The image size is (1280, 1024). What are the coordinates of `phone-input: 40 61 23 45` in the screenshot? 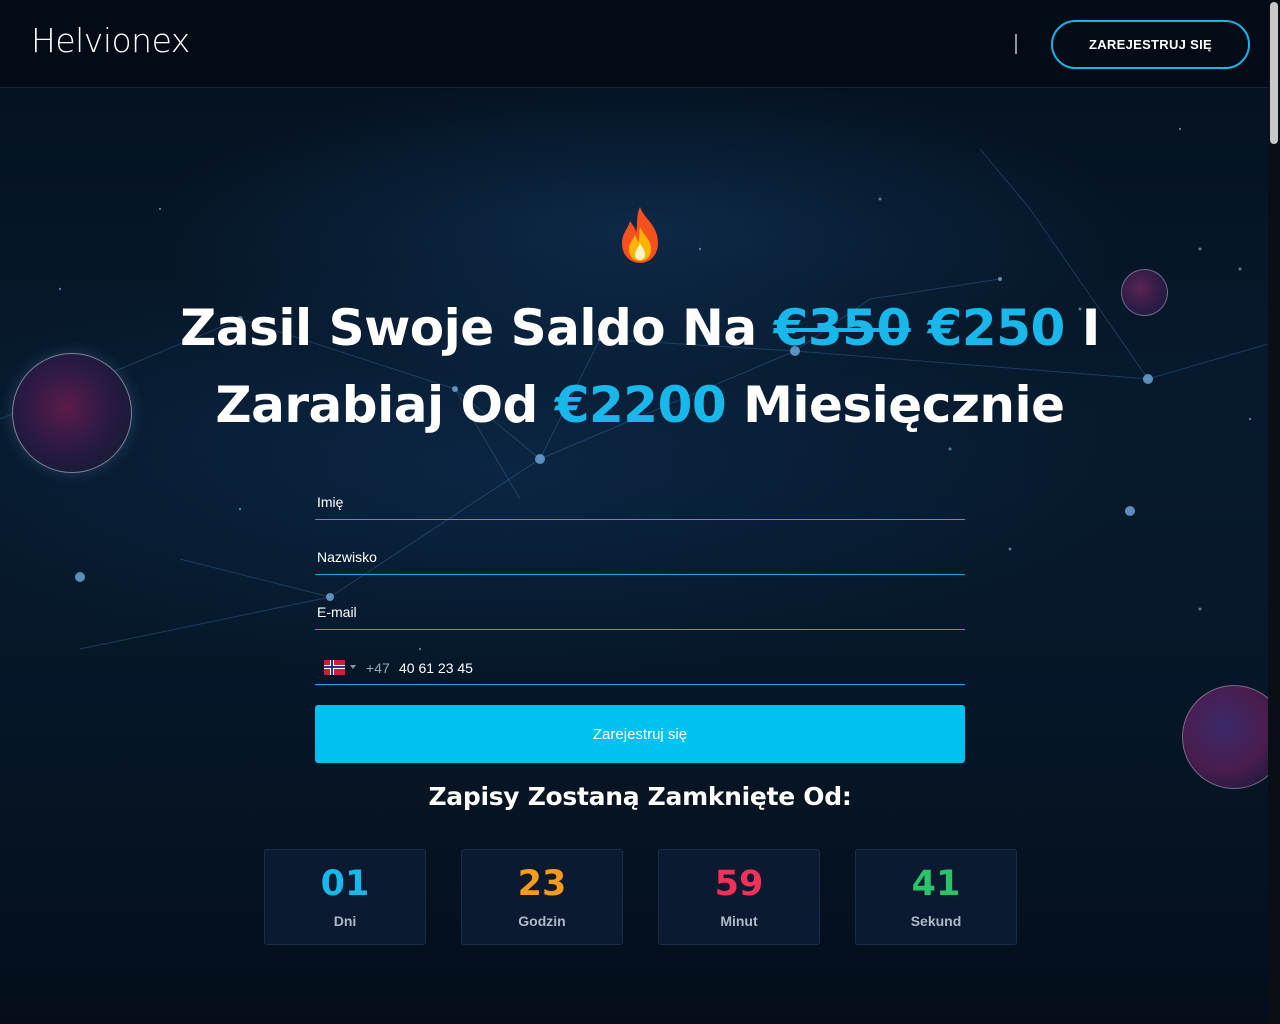 It's located at (436, 668).